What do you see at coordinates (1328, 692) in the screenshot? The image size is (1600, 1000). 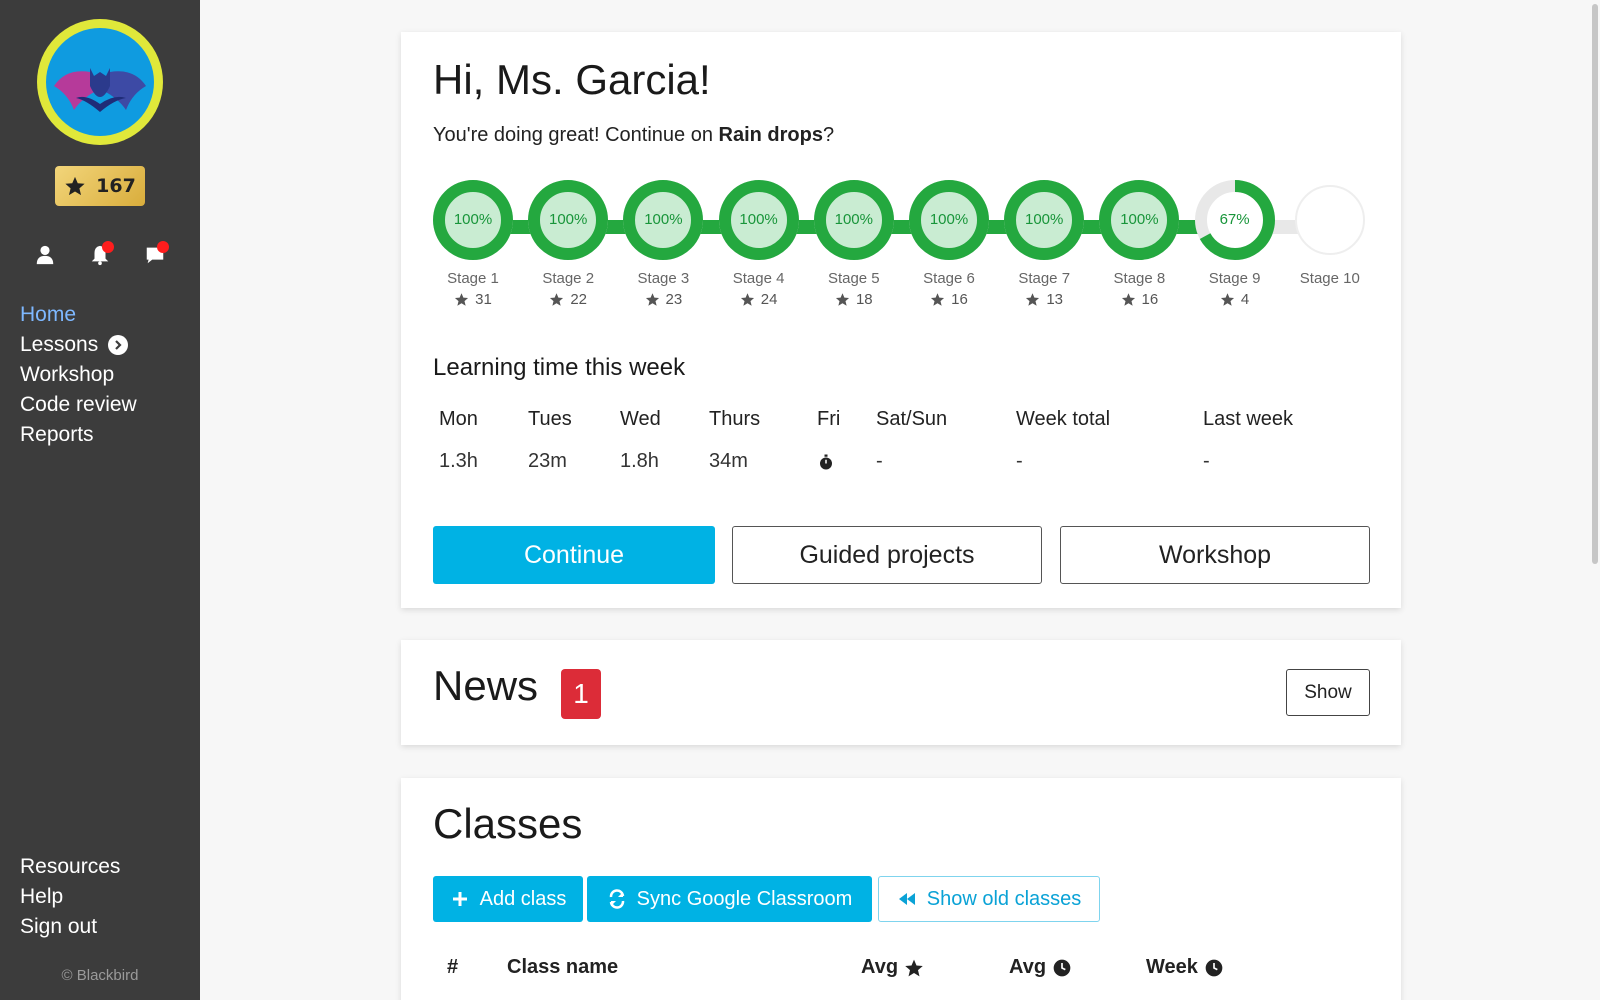 I see `show-news-button: Show` at bounding box center [1328, 692].